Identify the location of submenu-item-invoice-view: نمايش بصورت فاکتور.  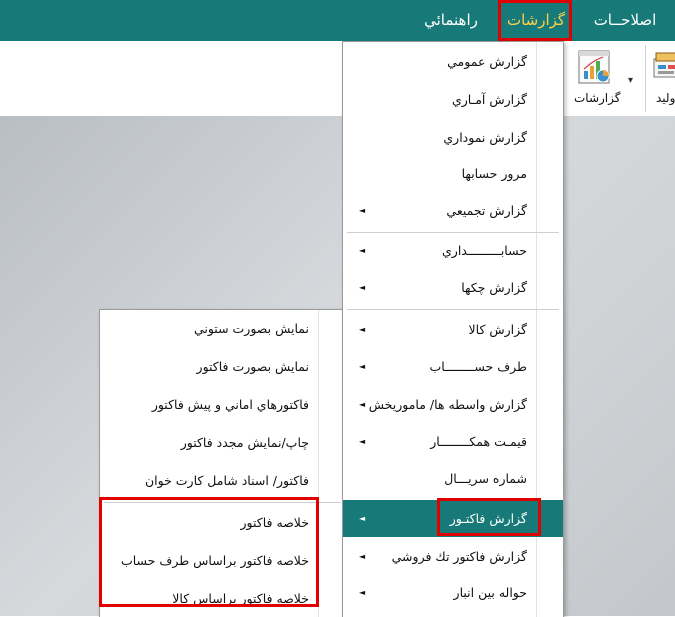
(222, 366).